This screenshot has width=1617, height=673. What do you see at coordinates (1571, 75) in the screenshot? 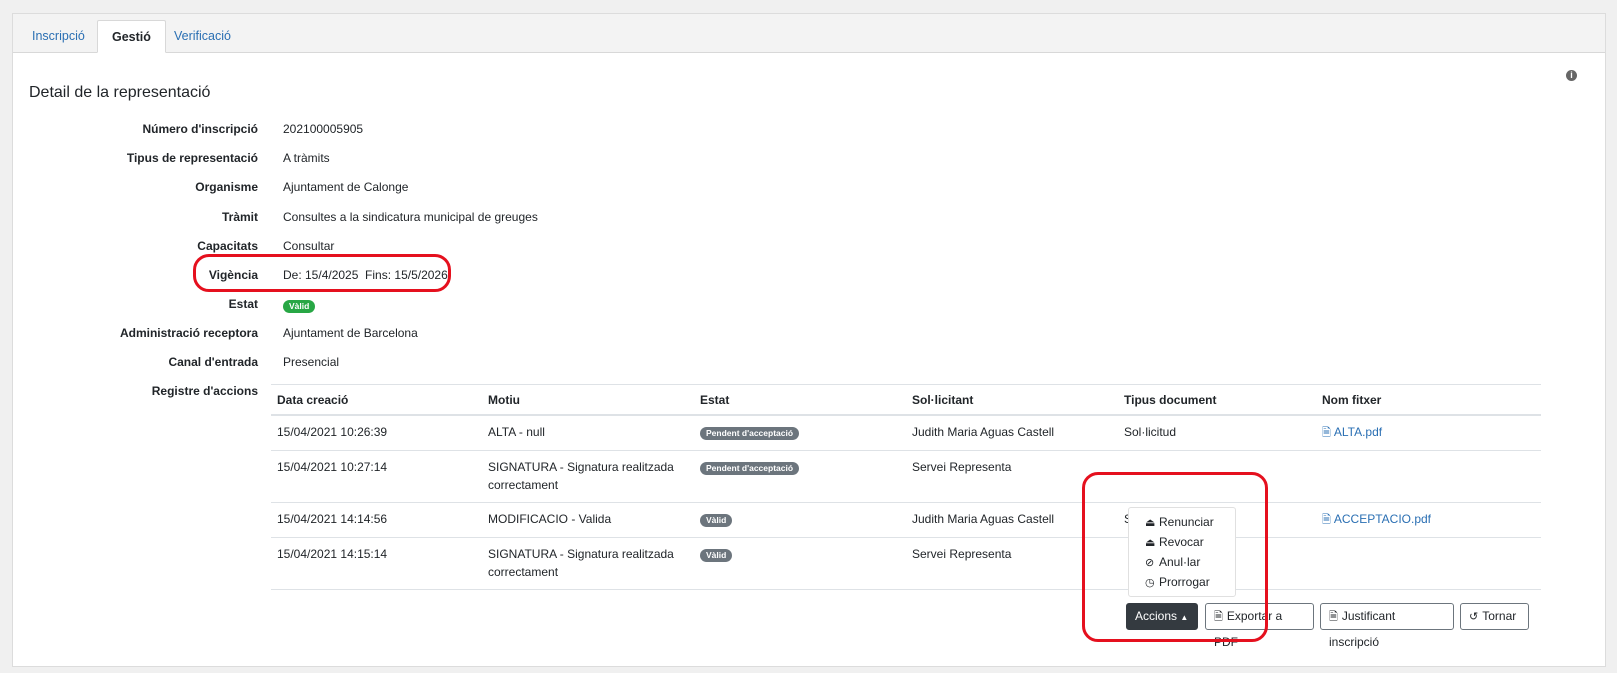
I see `info-icon: i` at bounding box center [1571, 75].